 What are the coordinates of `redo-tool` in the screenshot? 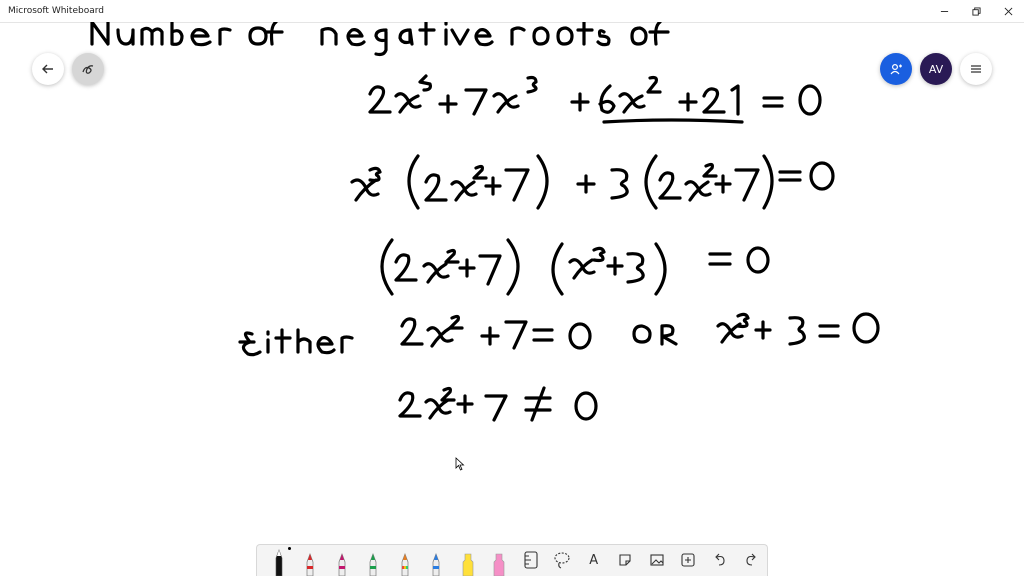 It's located at (752, 560).